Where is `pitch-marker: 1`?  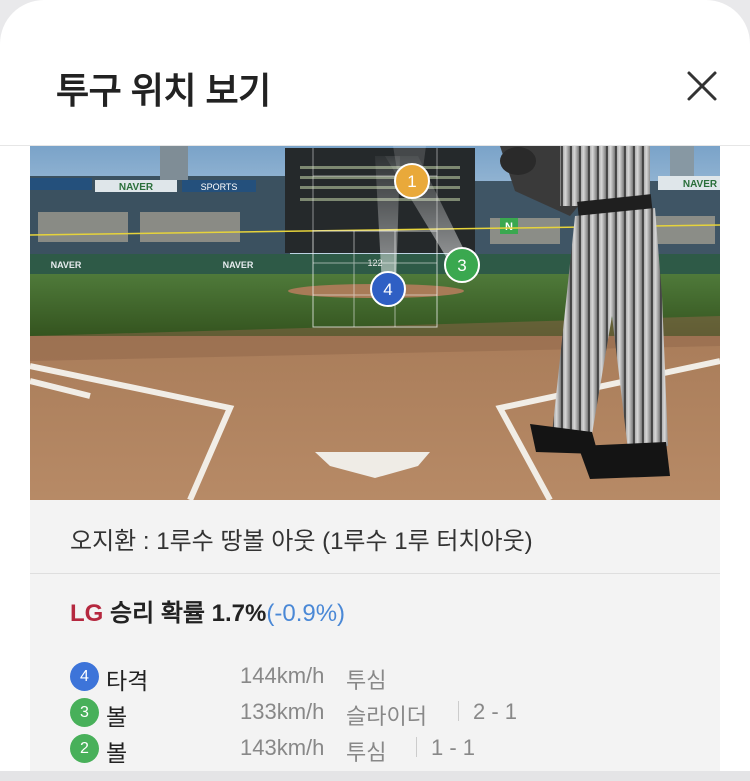 pitch-marker: 1 is located at coordinates (412, 181).